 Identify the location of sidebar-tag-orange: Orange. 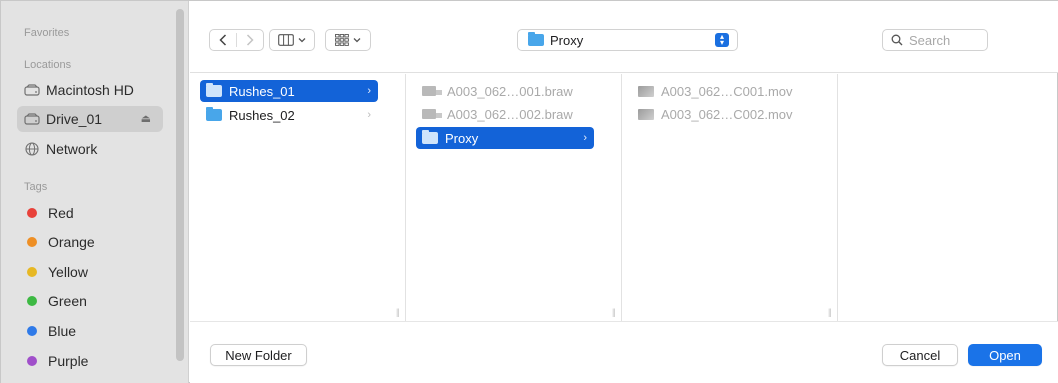
(90, 242).